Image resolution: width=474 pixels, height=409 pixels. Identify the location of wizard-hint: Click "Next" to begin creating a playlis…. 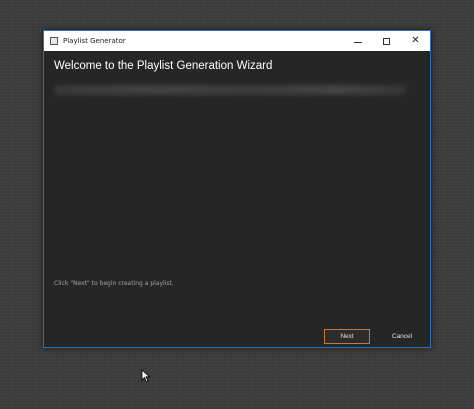
(114, 283).